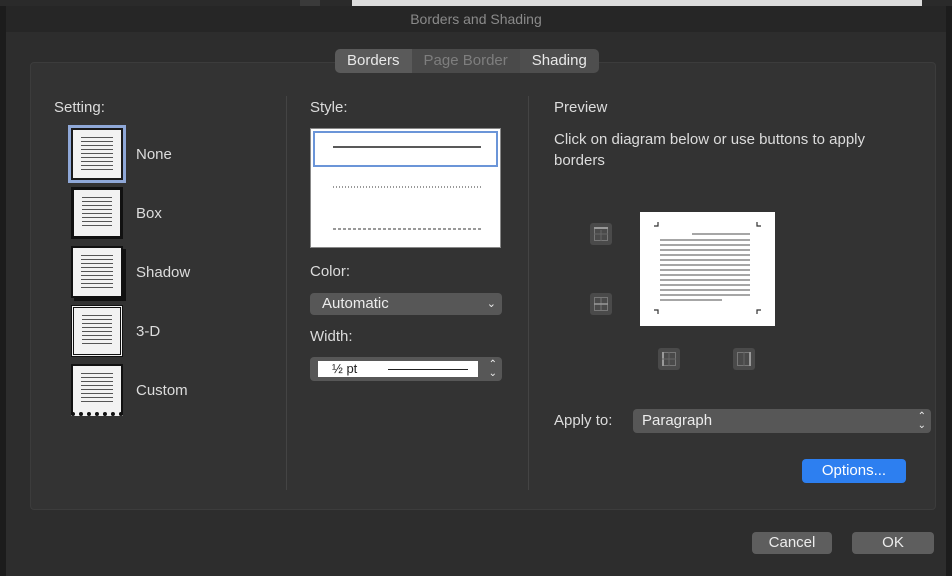  Describe the element at coordinates (581, 107) in the screenshot. I see `preview-heading: Preview` at that location.